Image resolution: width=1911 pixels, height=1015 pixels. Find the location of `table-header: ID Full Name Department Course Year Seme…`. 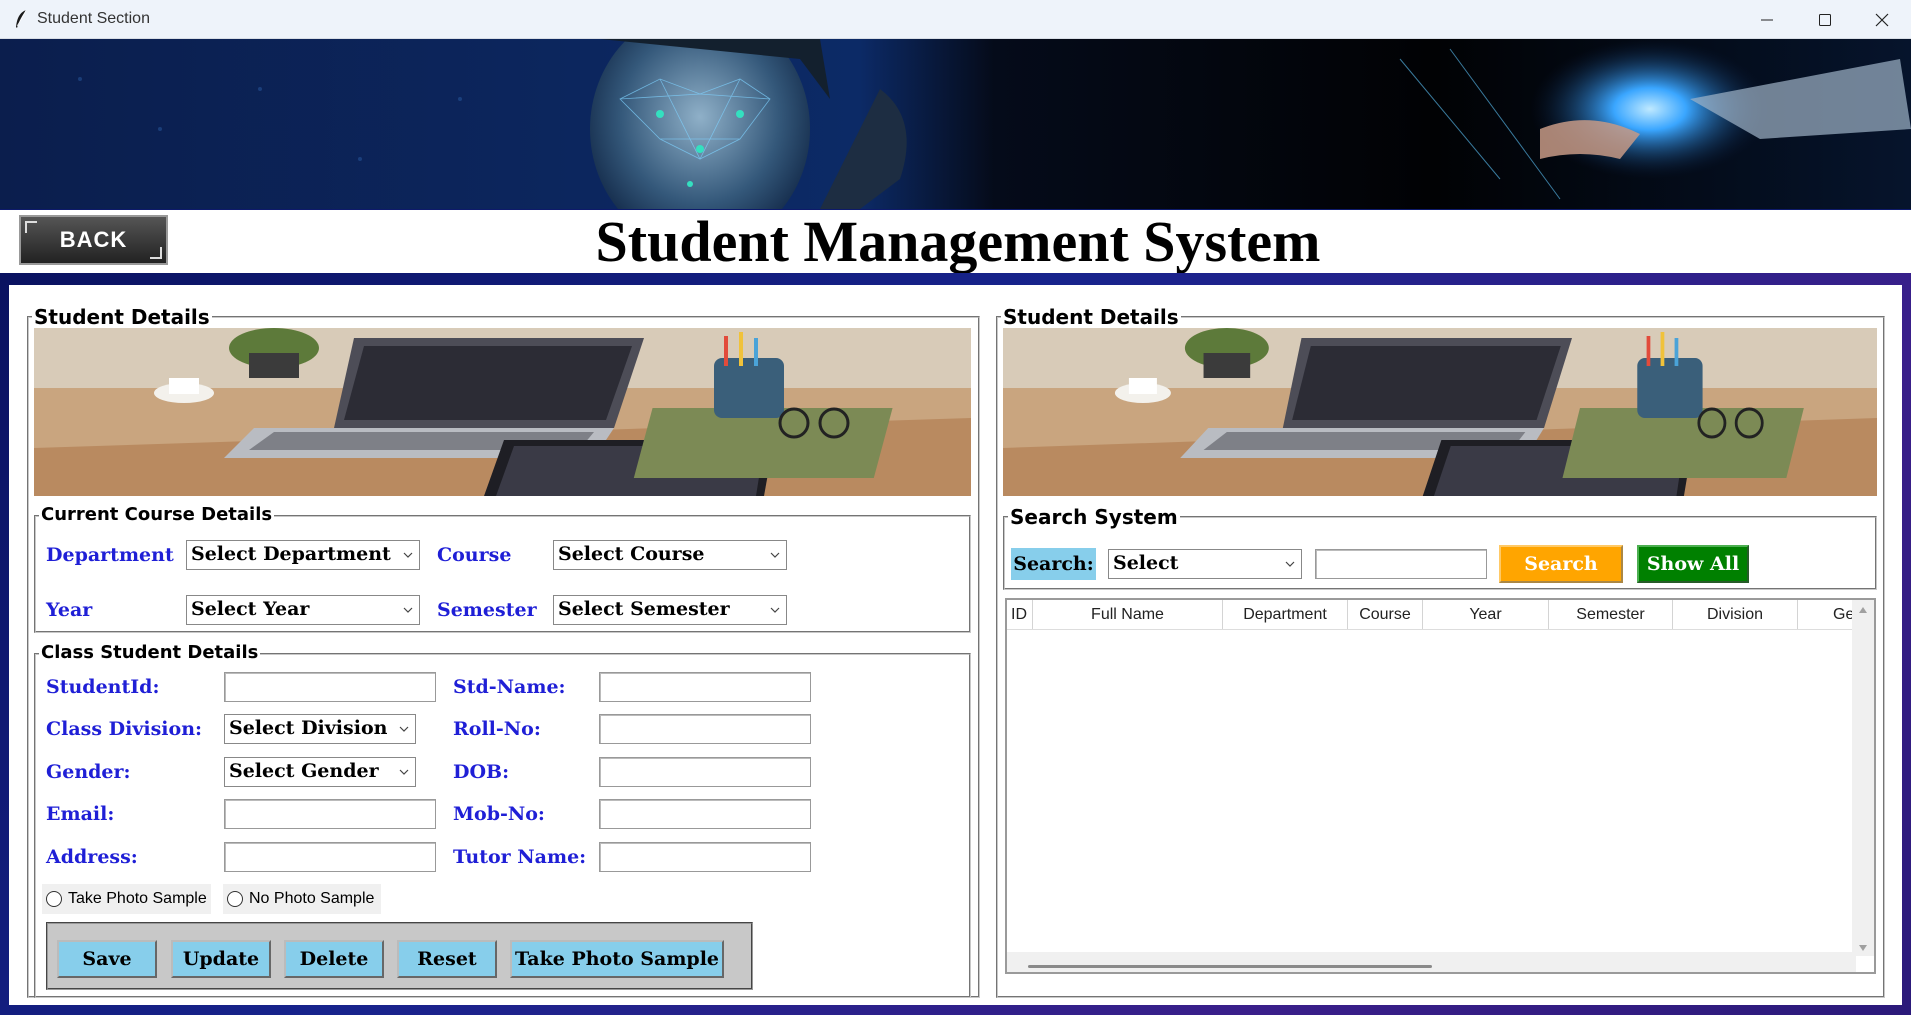

table-header: ID Full Name Department Course Year Seme… is located at coordinates (1430, 615).